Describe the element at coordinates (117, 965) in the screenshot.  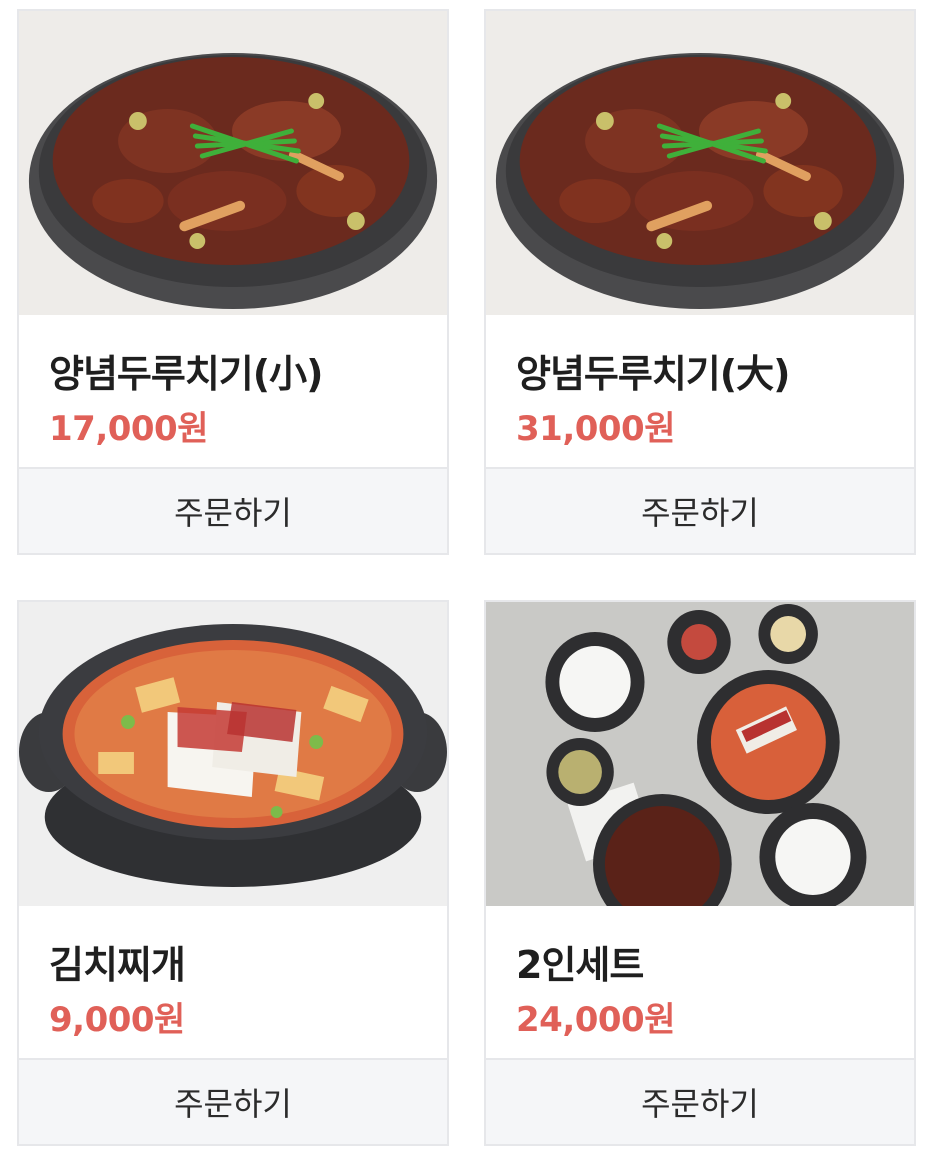
I see `menu-item-name: 김치찌개` at that location.